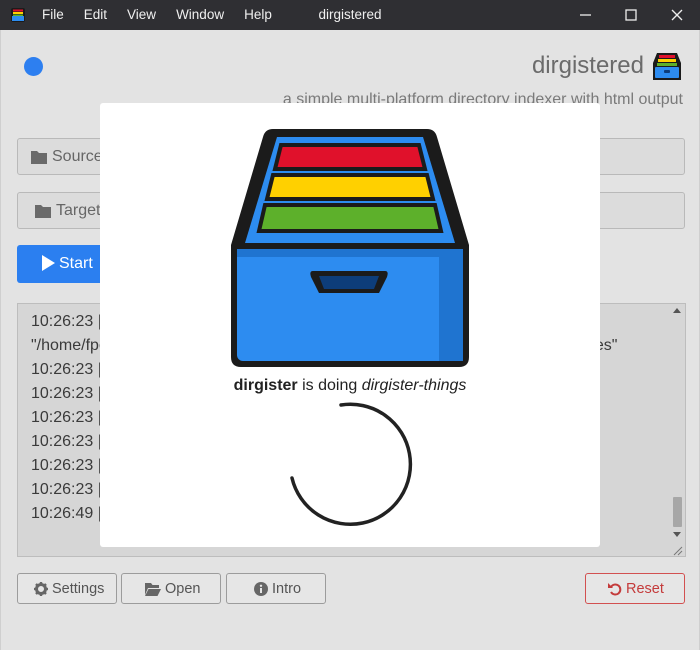  Describe the element at coordinates (330, 385) in the screenshot. I see `caption-middle: is doing` at that location.